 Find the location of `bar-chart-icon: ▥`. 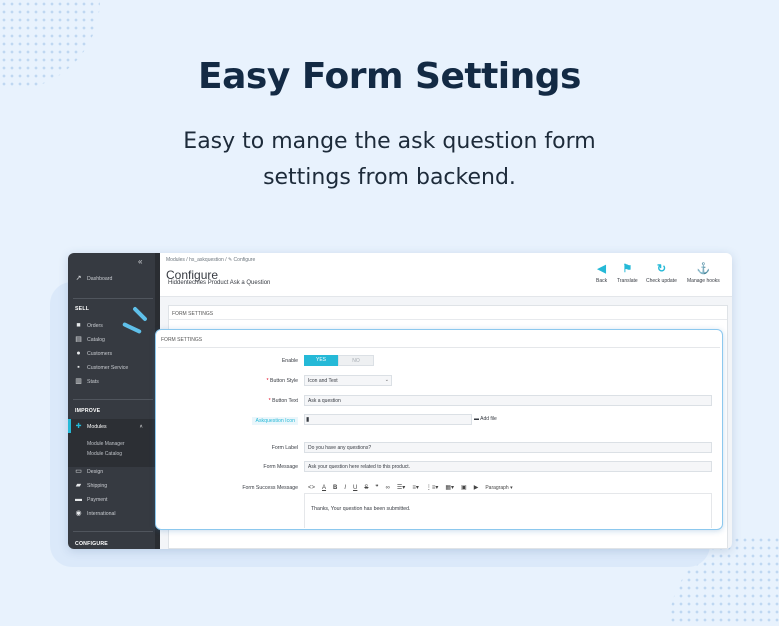

bar-chart-icon: ▥ is located at coordinates (78, 381).